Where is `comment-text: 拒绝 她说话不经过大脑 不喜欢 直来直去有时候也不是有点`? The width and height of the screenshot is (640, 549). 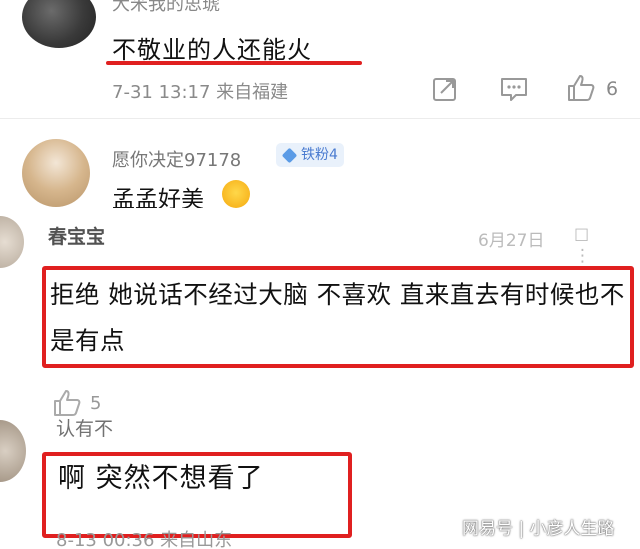 comment-text: 拒绝 她说话不经过大脑 不喜欢 直来直去有时候也不是有点 is located at coordinates (337, 317).